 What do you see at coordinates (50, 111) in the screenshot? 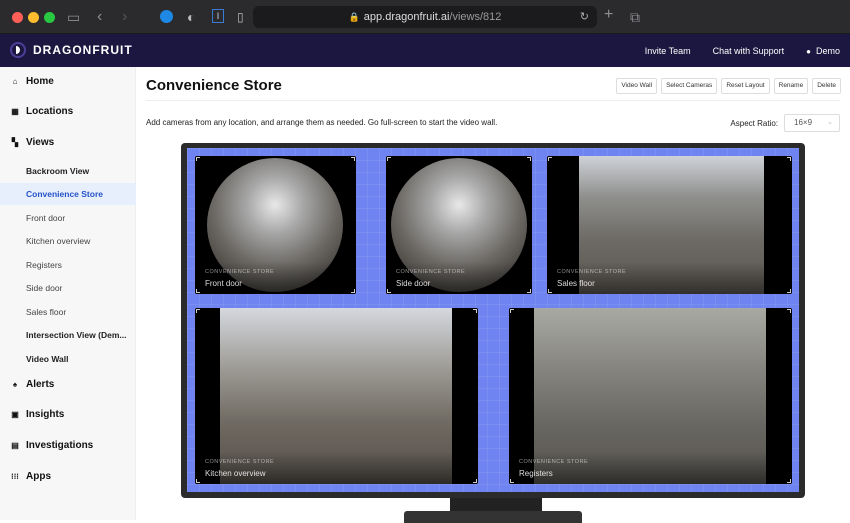
I see `sidebar-item-label: Locations` at bounding box center [50, 111].